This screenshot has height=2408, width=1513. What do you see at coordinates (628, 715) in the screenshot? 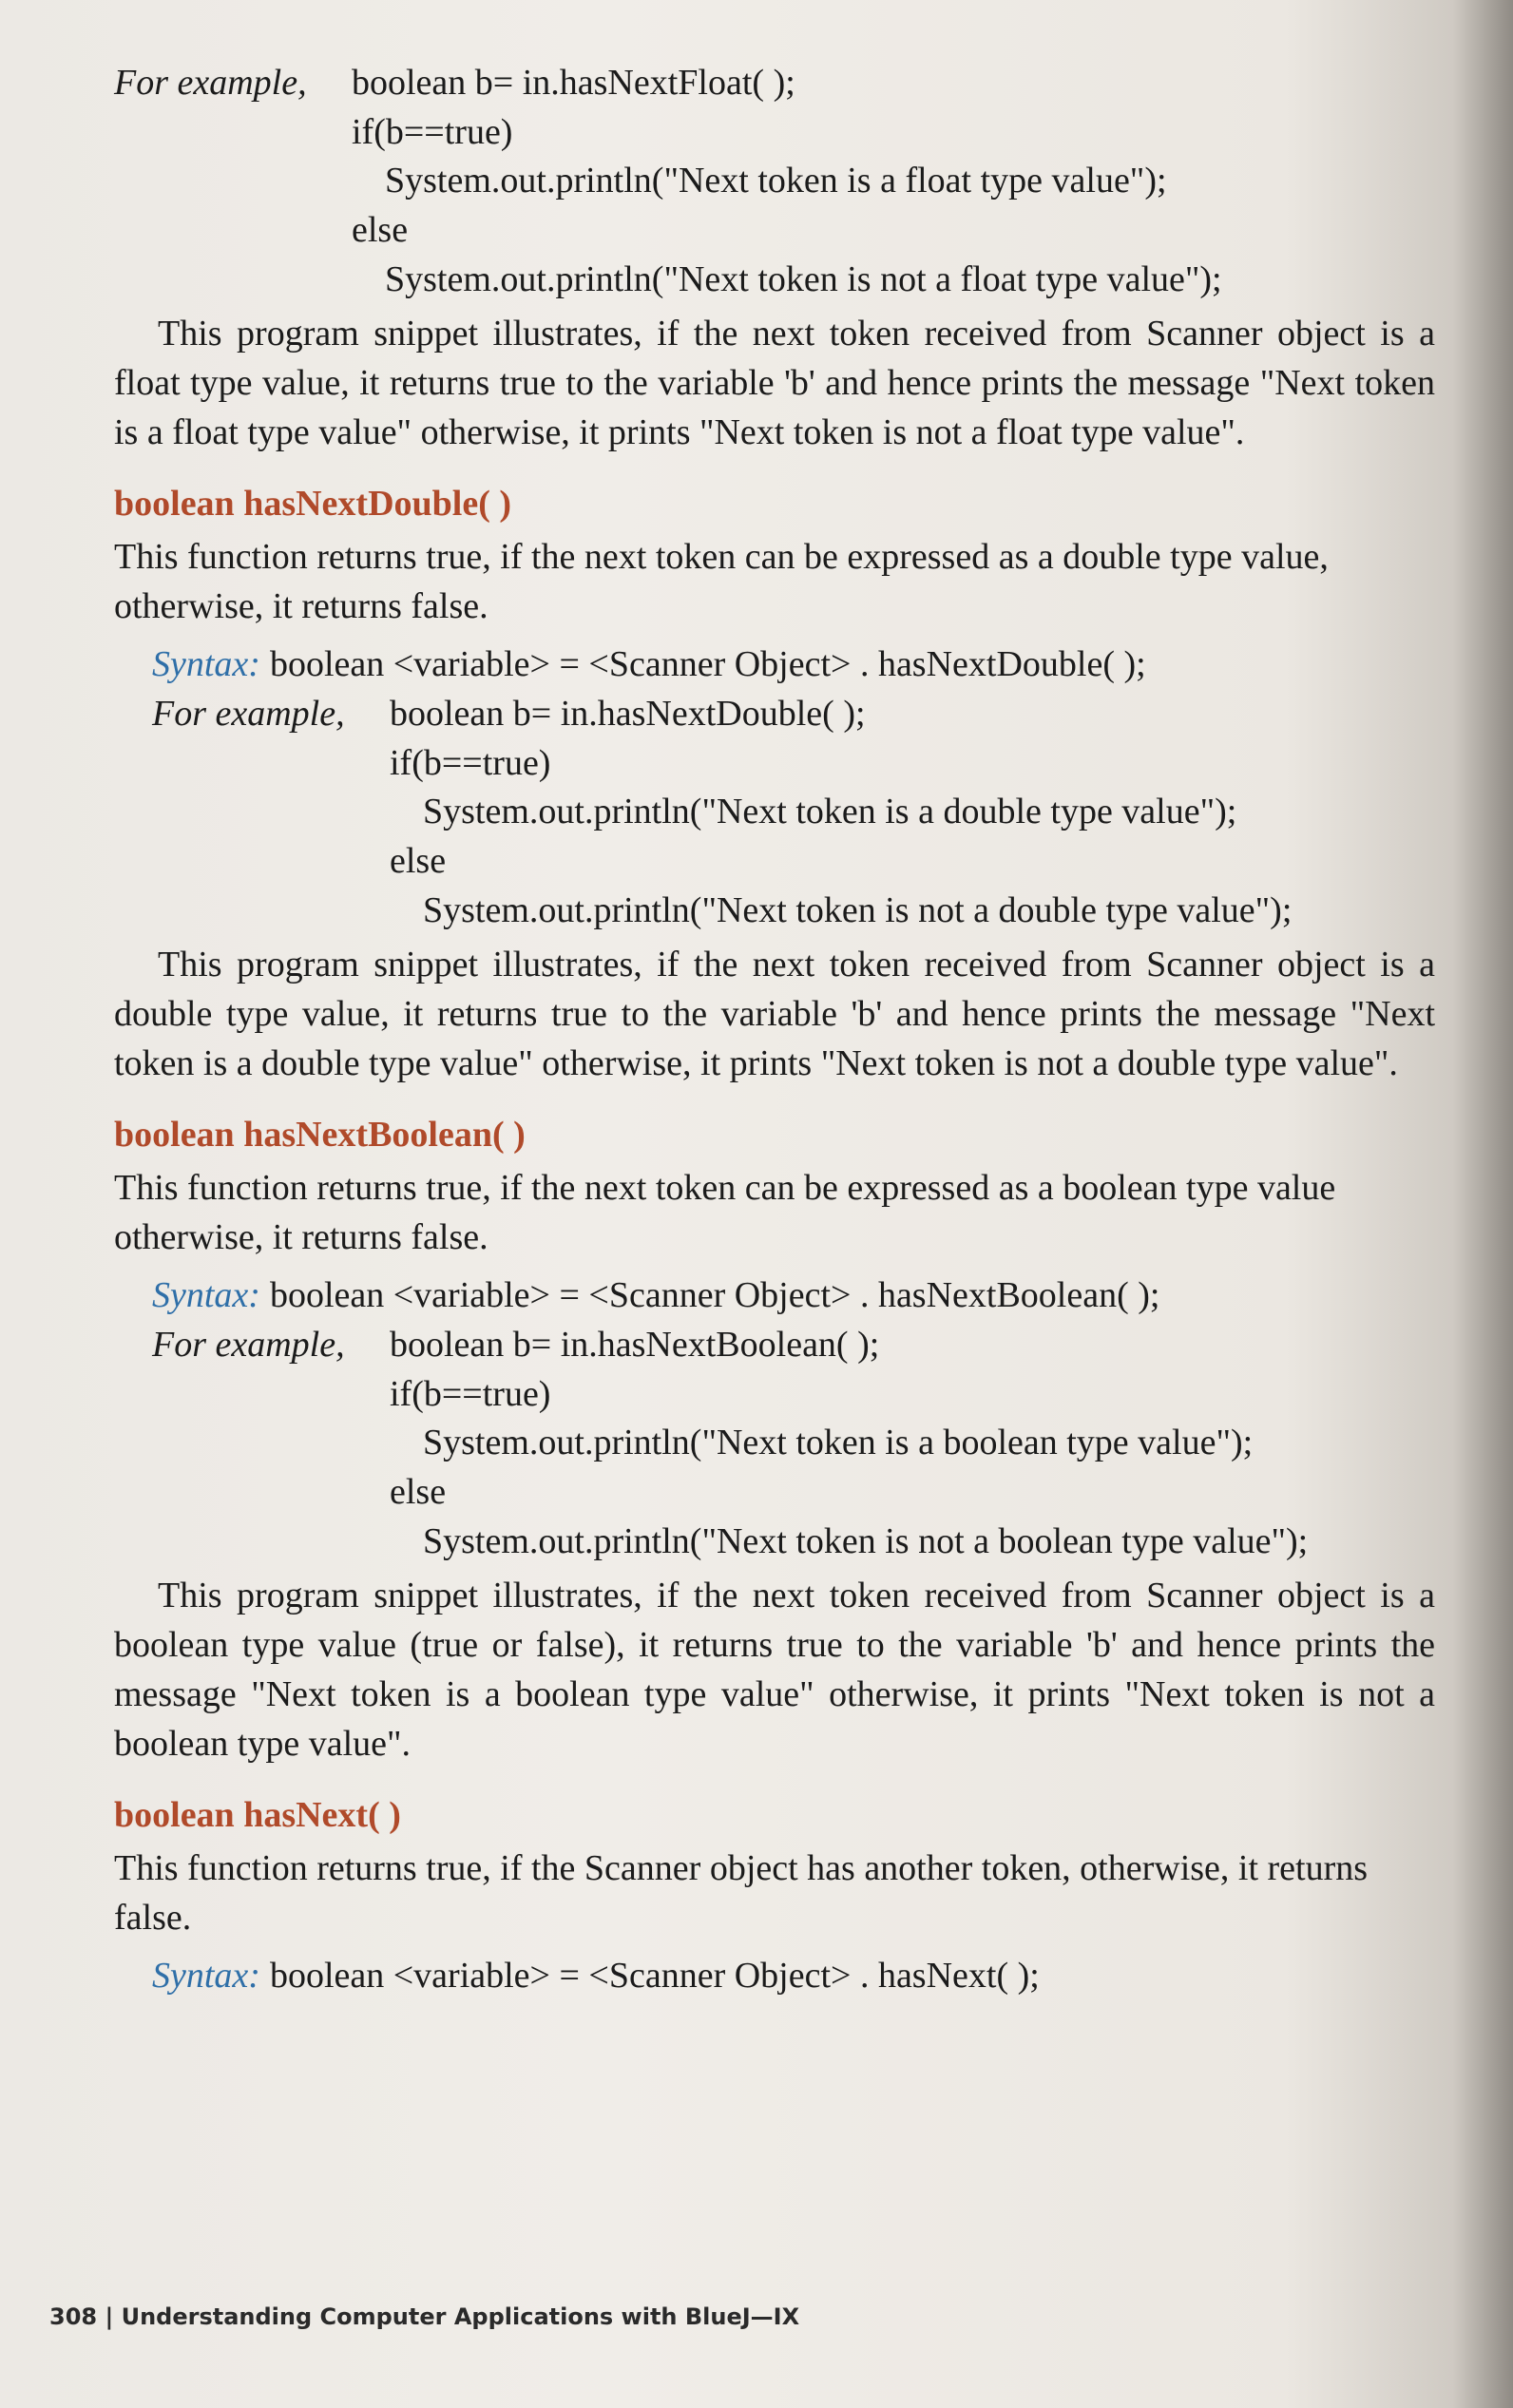
I see `code-line: boolean b= in.hasNextDouble( );` at bounding box center [628, 715].